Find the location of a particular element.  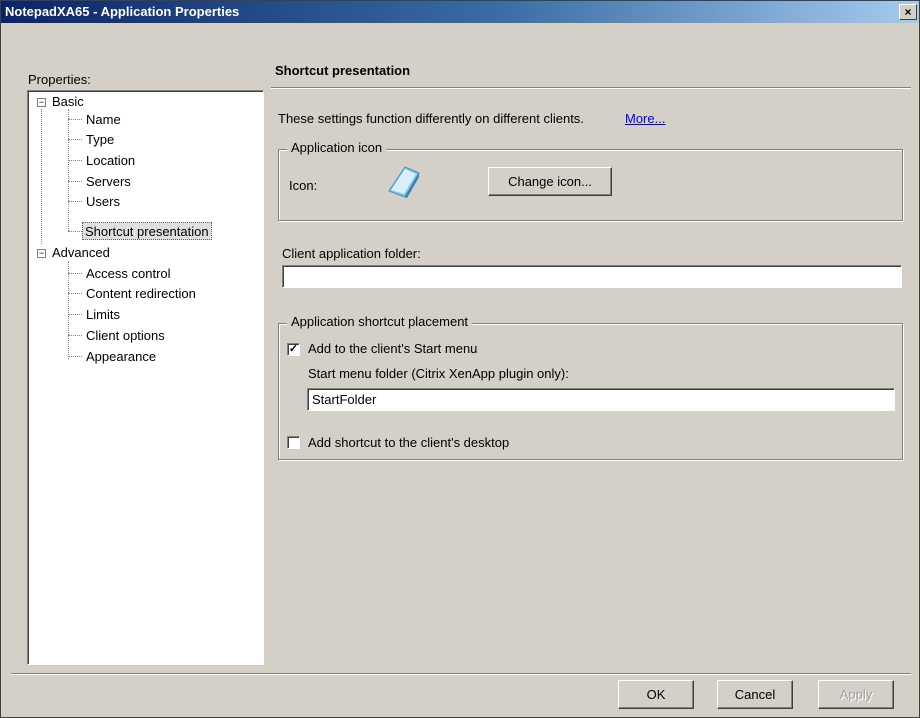

start-folder-input is located at coordinates (601, 399).